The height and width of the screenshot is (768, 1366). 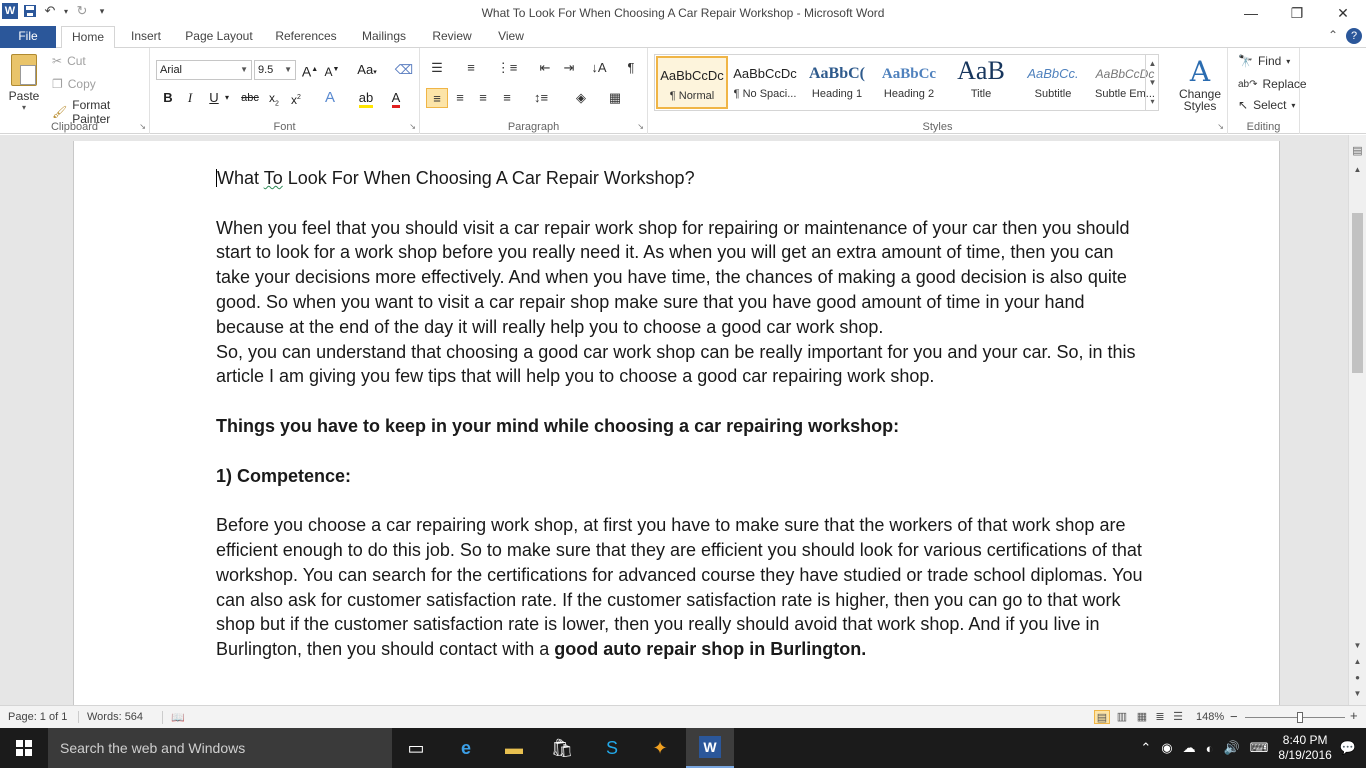 What do you see at coordinates (412, 126) in the screenshot?
I see `font-launcher-icon: ↘` at bounding box center [412, 126].